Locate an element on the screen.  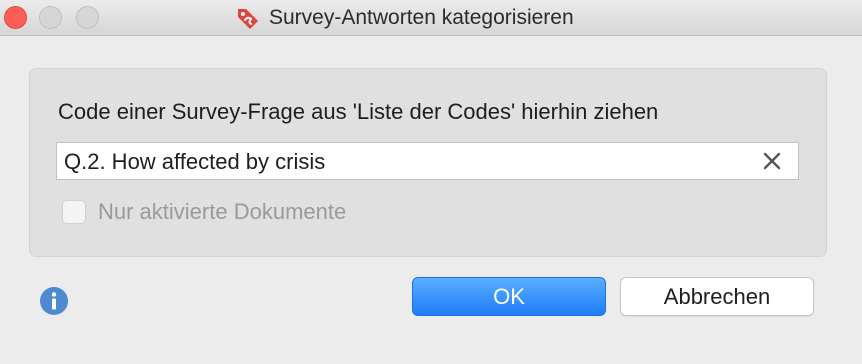
minimize-window-button is located at coordinates (50, 17).